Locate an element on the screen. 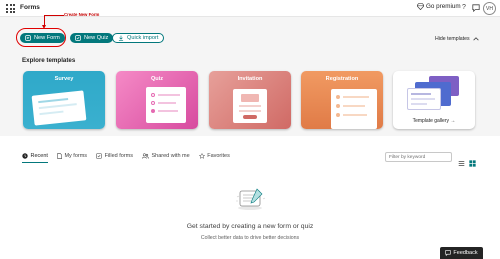  app-title: Forms is located at coordinates (30, 7).